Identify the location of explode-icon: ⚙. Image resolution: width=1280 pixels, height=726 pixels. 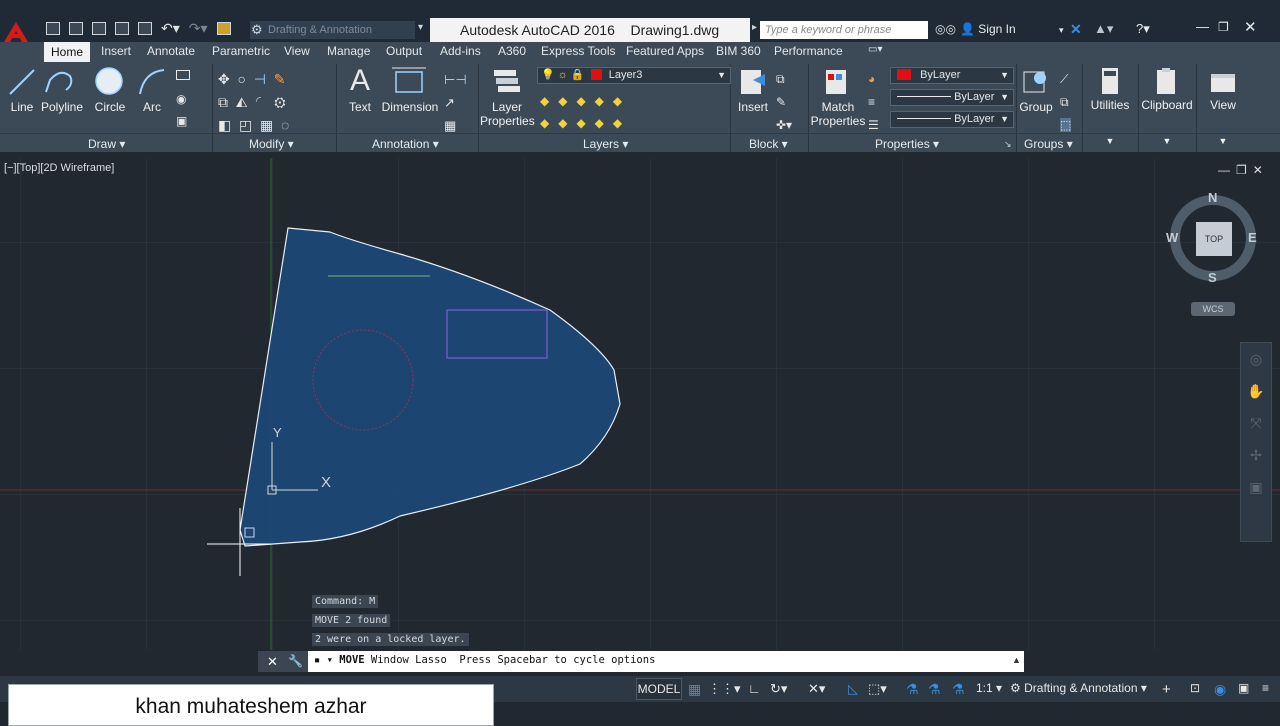
(279, 102).